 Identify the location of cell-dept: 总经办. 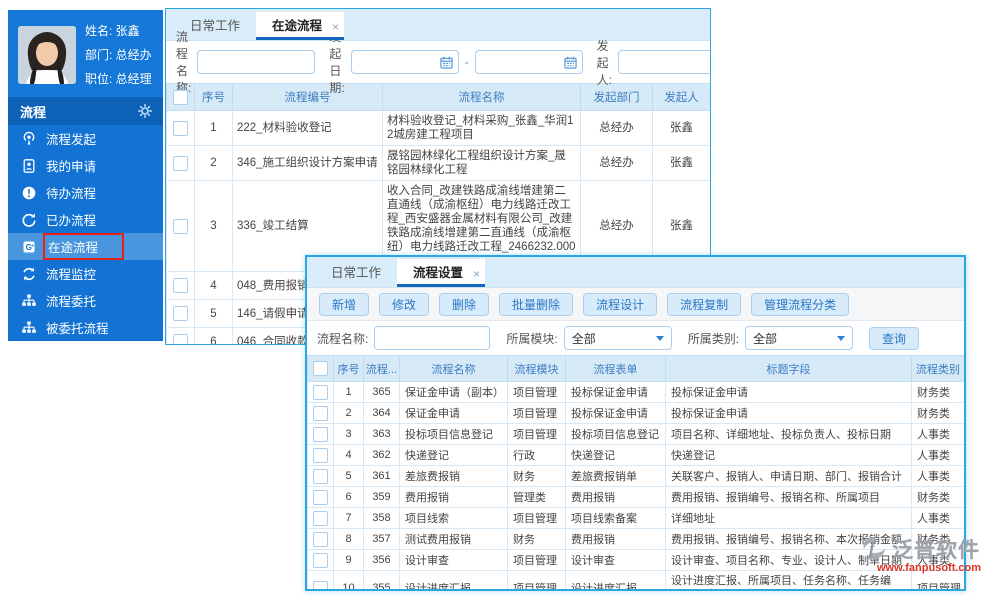
(616, 163).